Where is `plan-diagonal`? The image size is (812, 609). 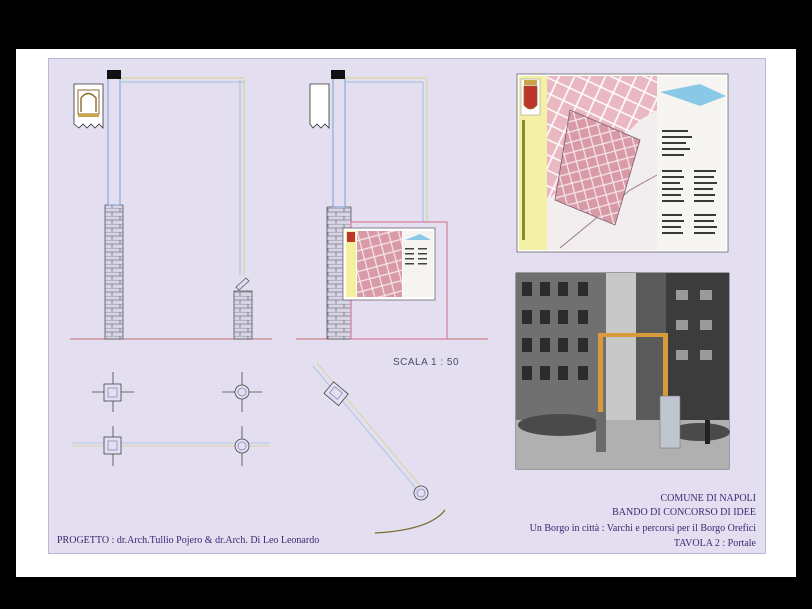 plan-diagonal is located at coordinates (379, 448).